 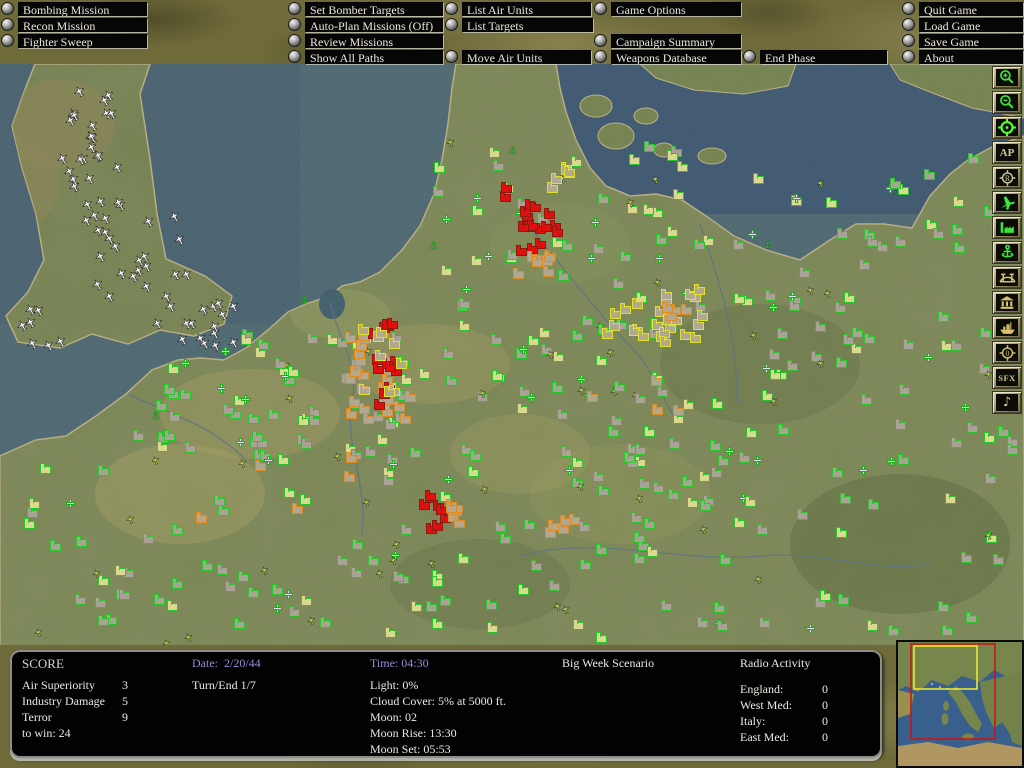 I want to click on menu-button-end-phase: End Phase, so click(x=823, y=57).